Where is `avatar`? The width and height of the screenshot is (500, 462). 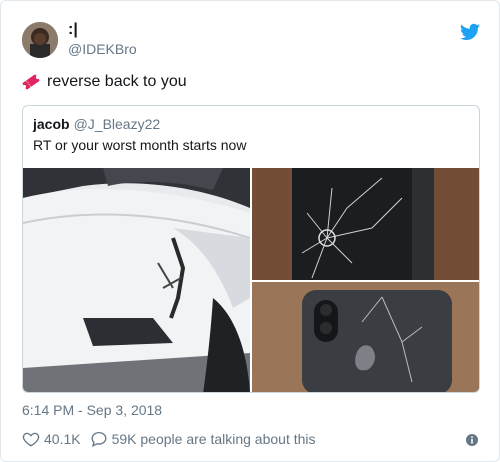 avatar is located at coordinates (40, 40).